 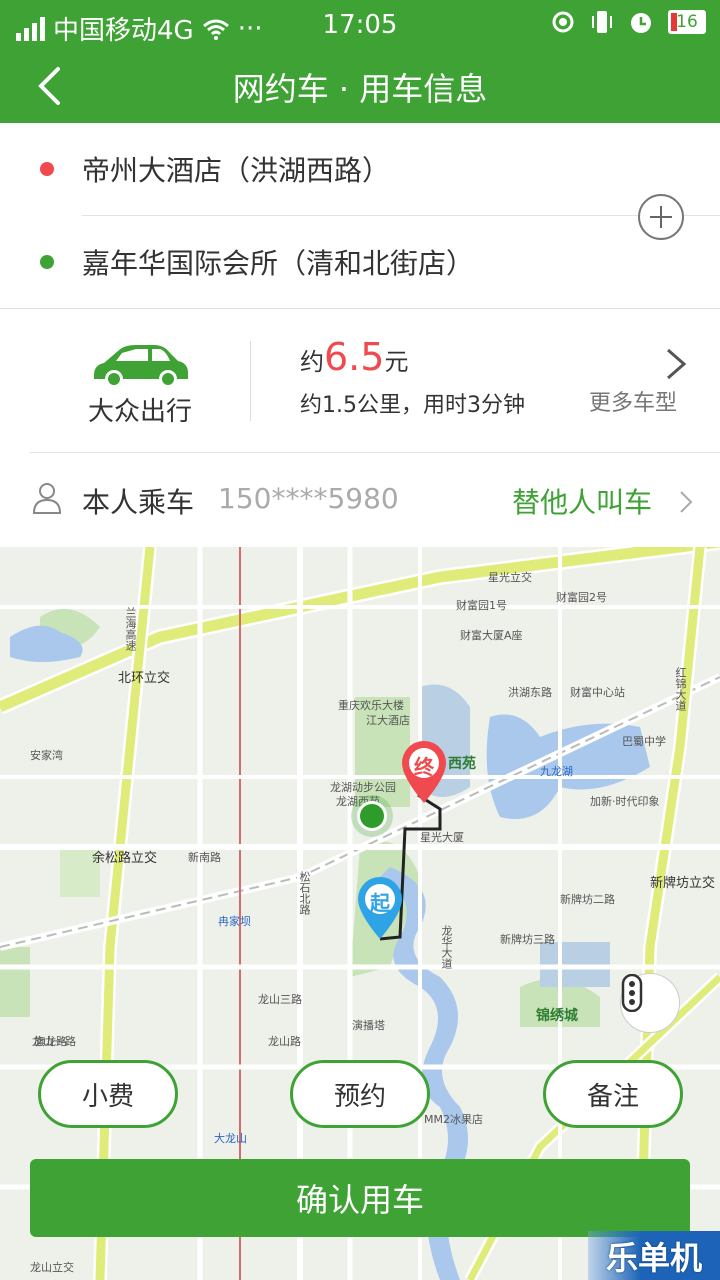 I want to click on map-label: 锦绣城, so click(x=557, y=1016).